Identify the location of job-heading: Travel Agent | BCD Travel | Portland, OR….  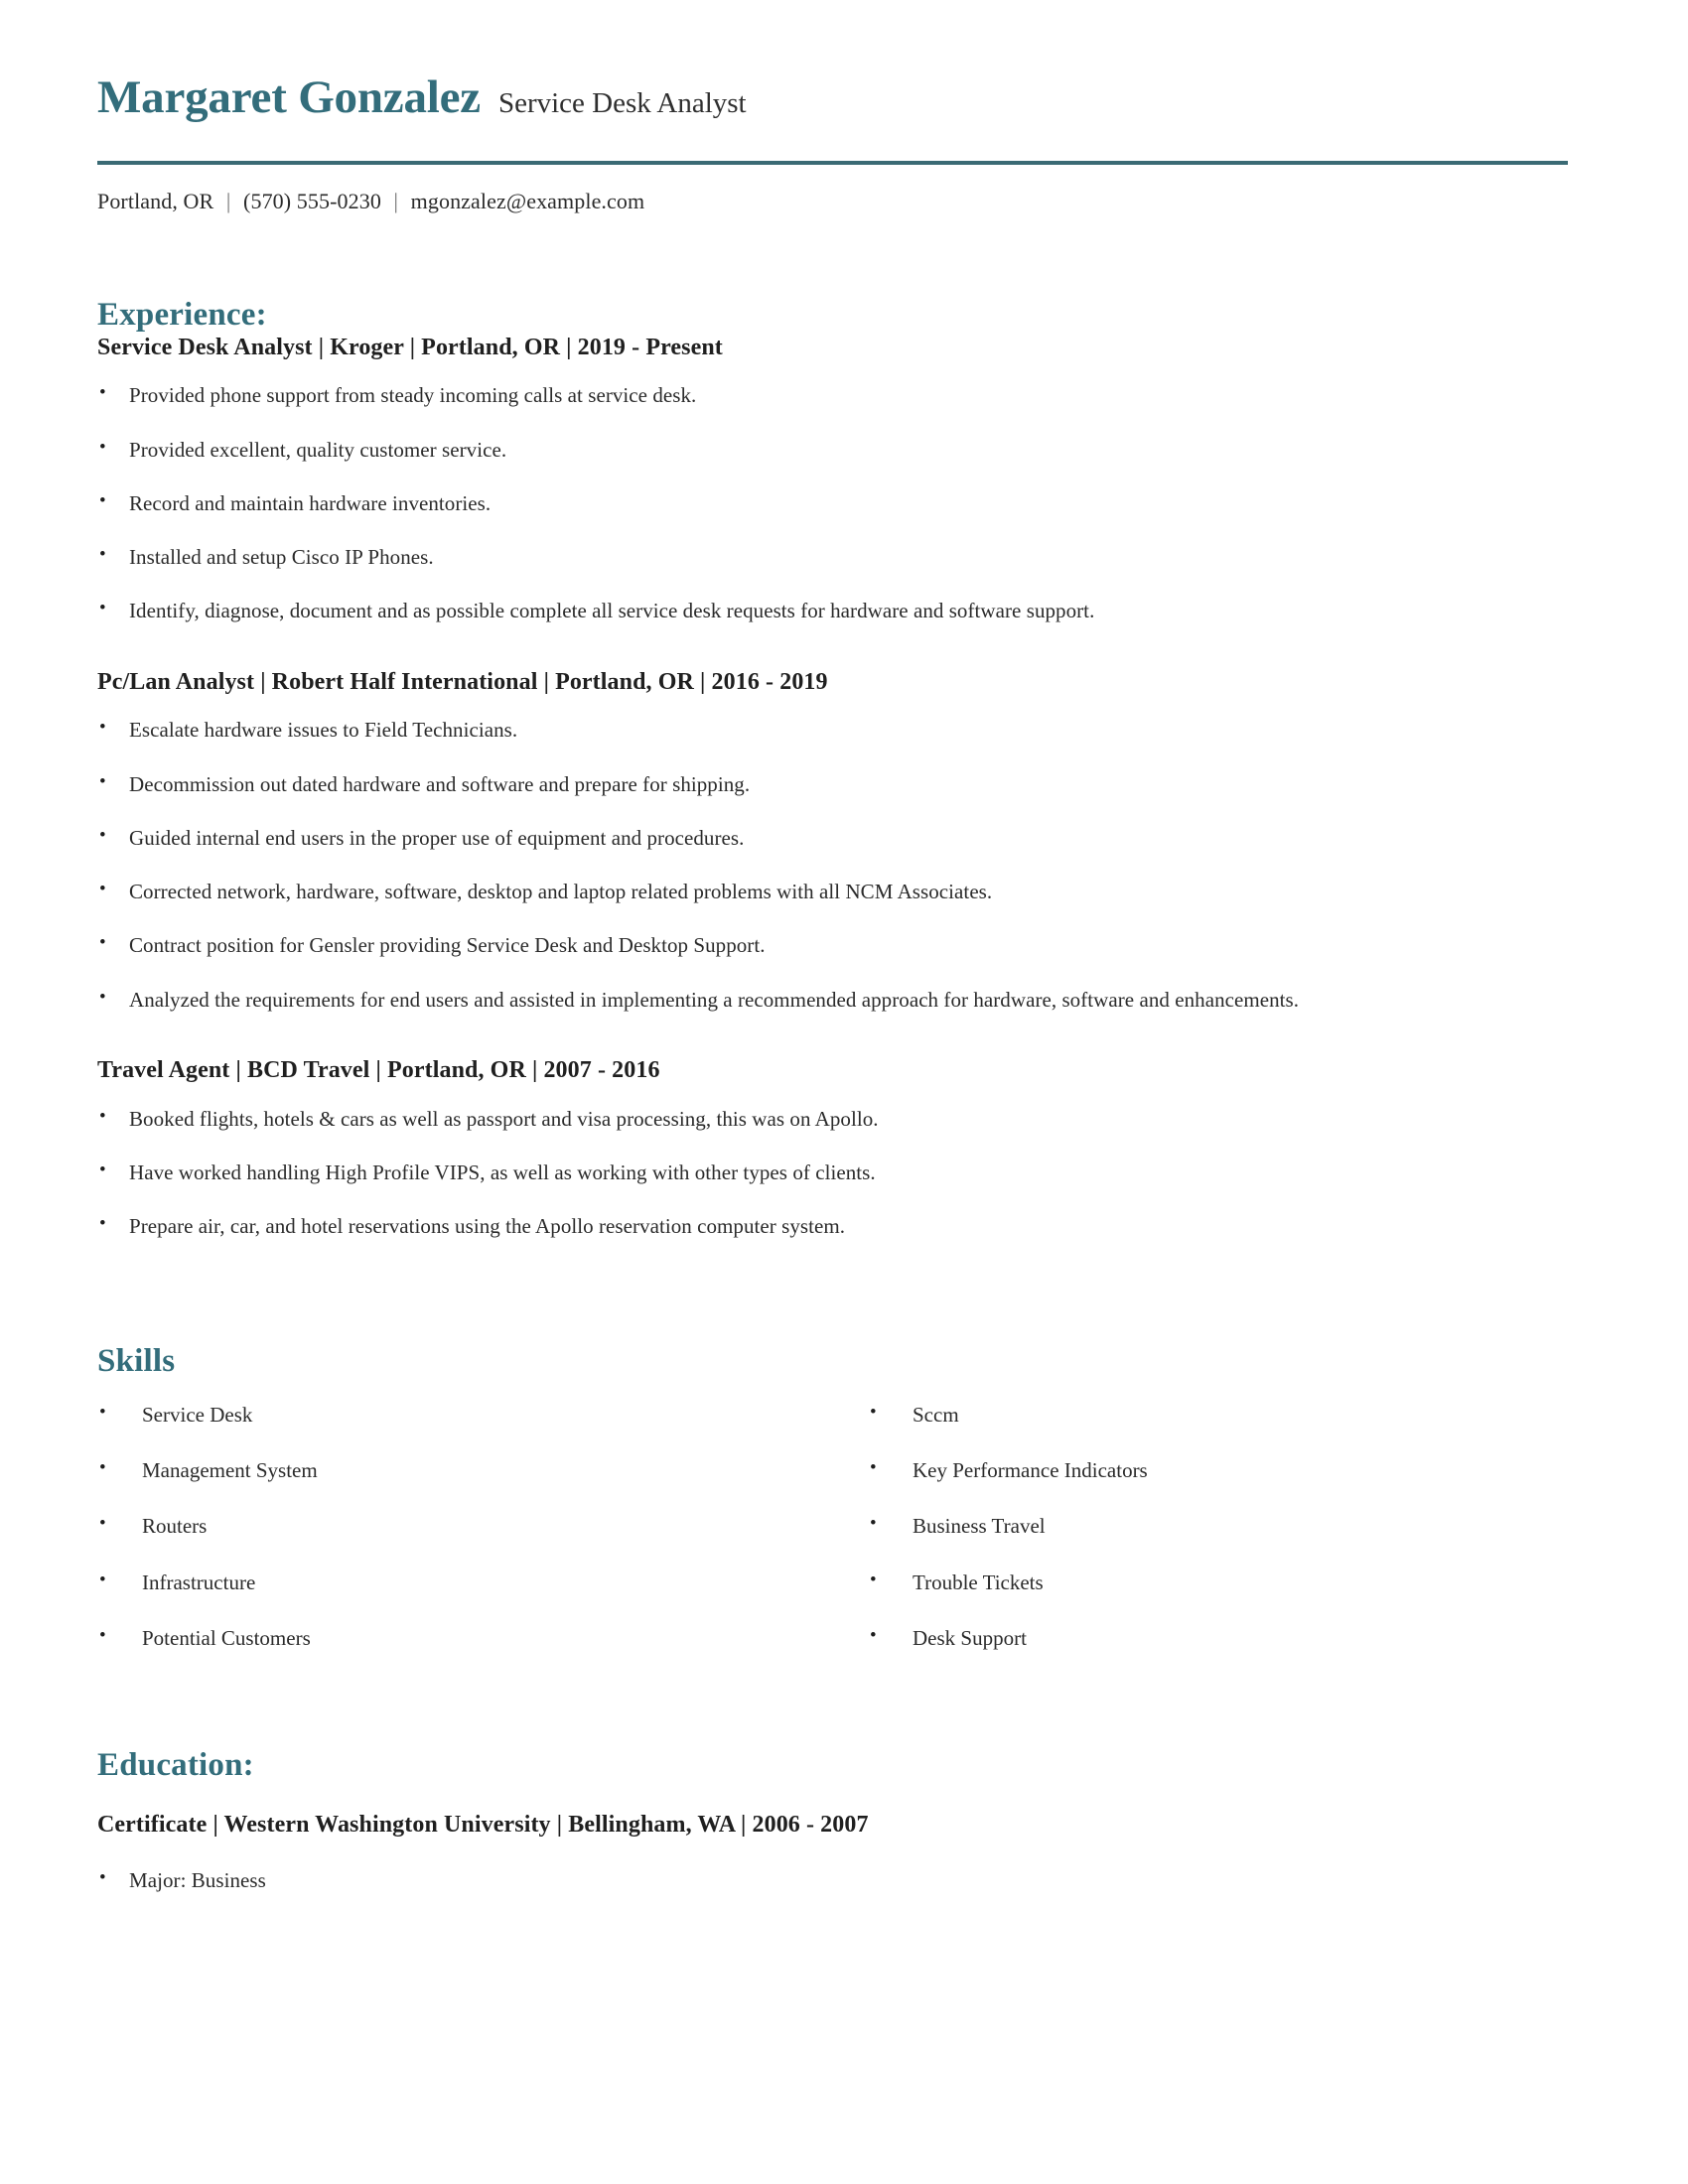
(378, 1069).